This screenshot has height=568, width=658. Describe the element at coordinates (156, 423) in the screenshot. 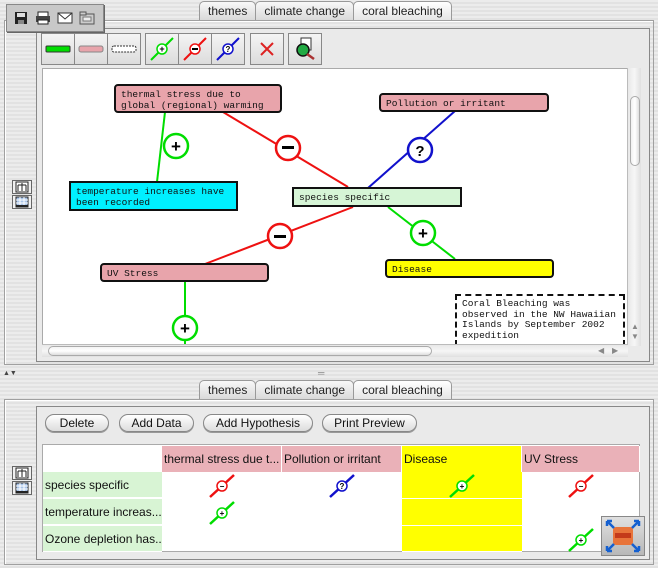

I see `add-data-button: Add Data` at that location.